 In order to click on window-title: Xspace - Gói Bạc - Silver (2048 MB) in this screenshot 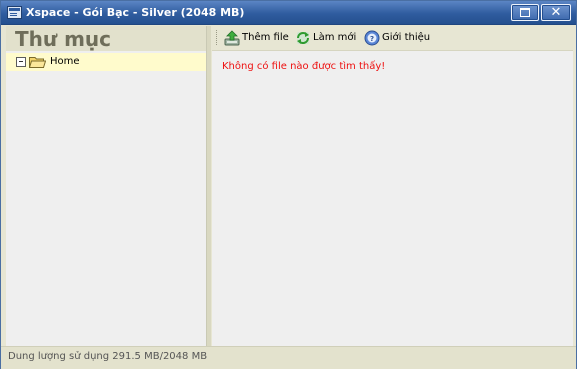, I will do `click(135, 12)`.